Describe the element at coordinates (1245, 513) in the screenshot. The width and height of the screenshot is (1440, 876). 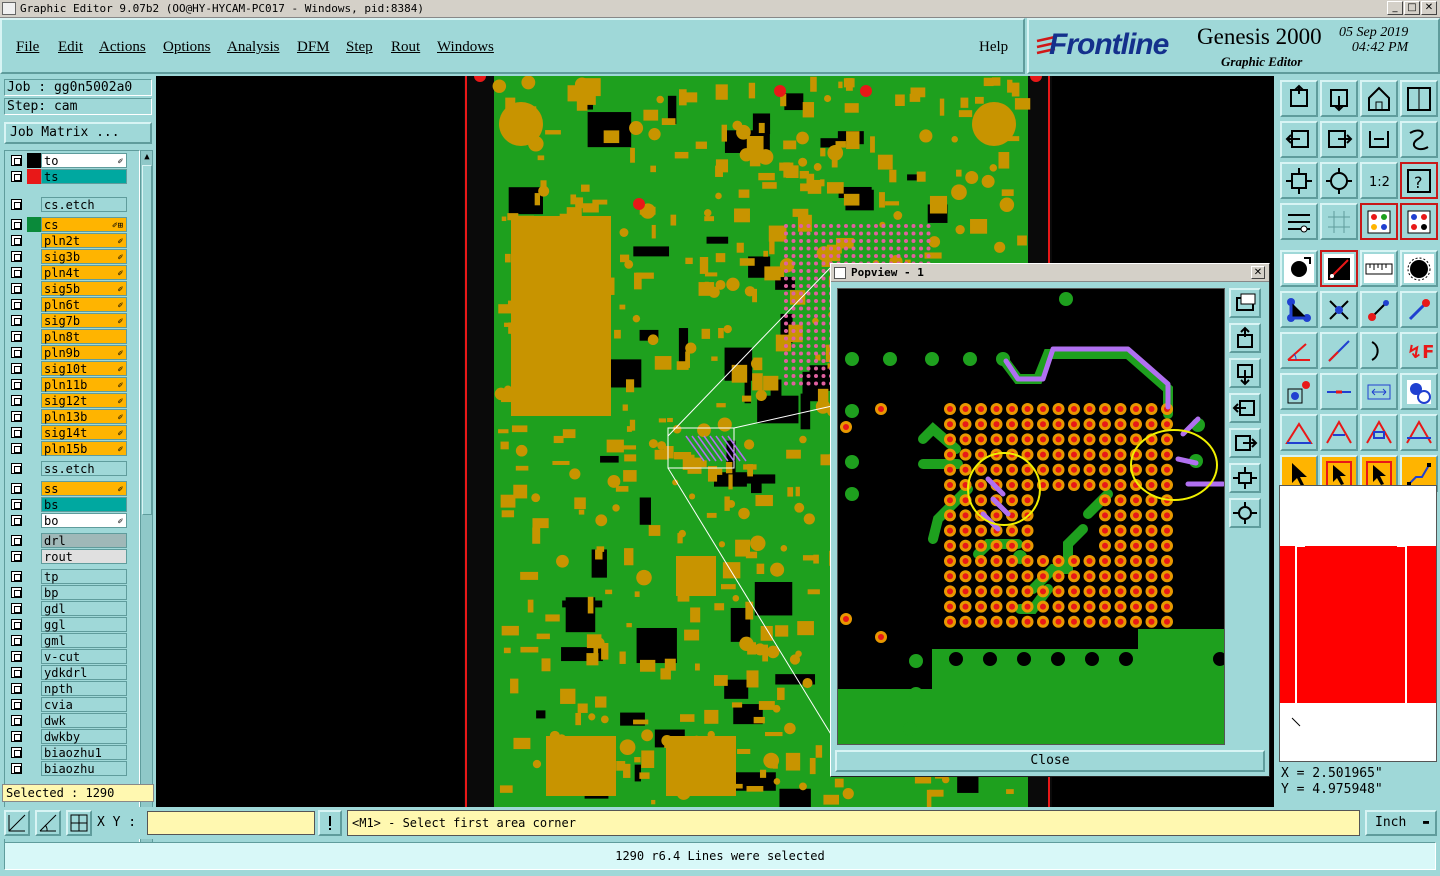
I see `popview-zoom-center-button` at that location.